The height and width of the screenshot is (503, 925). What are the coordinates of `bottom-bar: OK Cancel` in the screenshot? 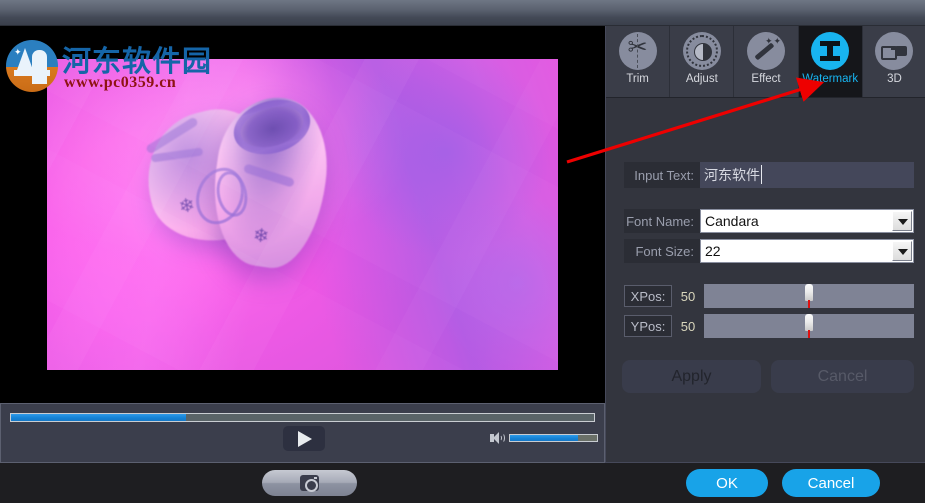 It's located at (462, 483).